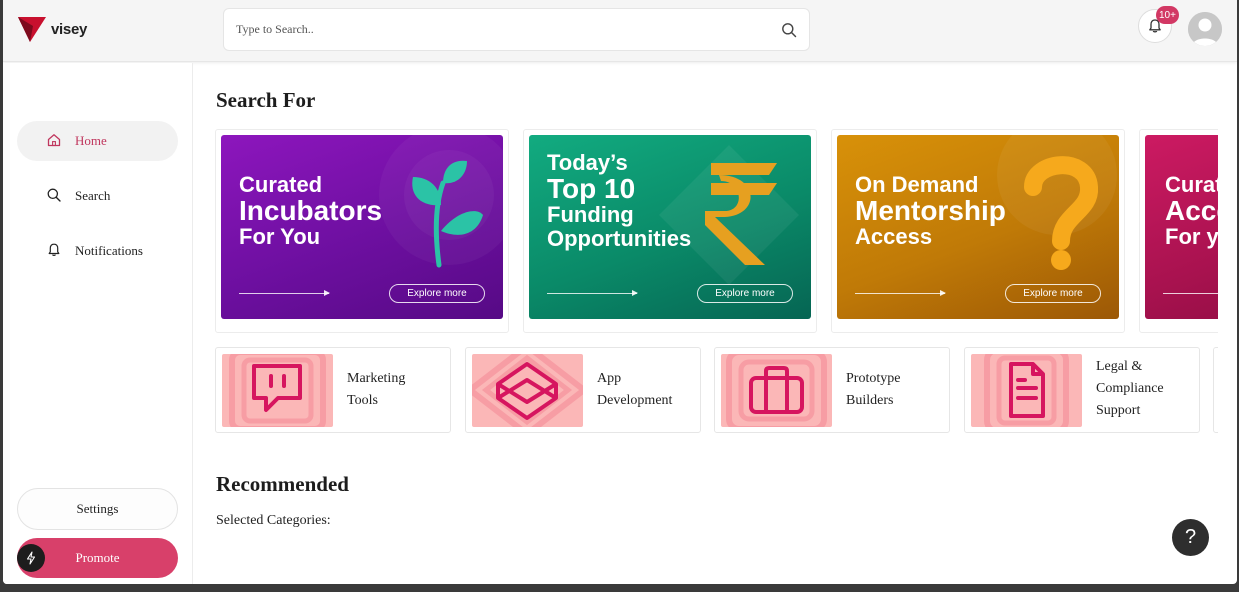 This screenshot has height=592, width=1239. I want to click on brand-name: visey, so click(69, 29).